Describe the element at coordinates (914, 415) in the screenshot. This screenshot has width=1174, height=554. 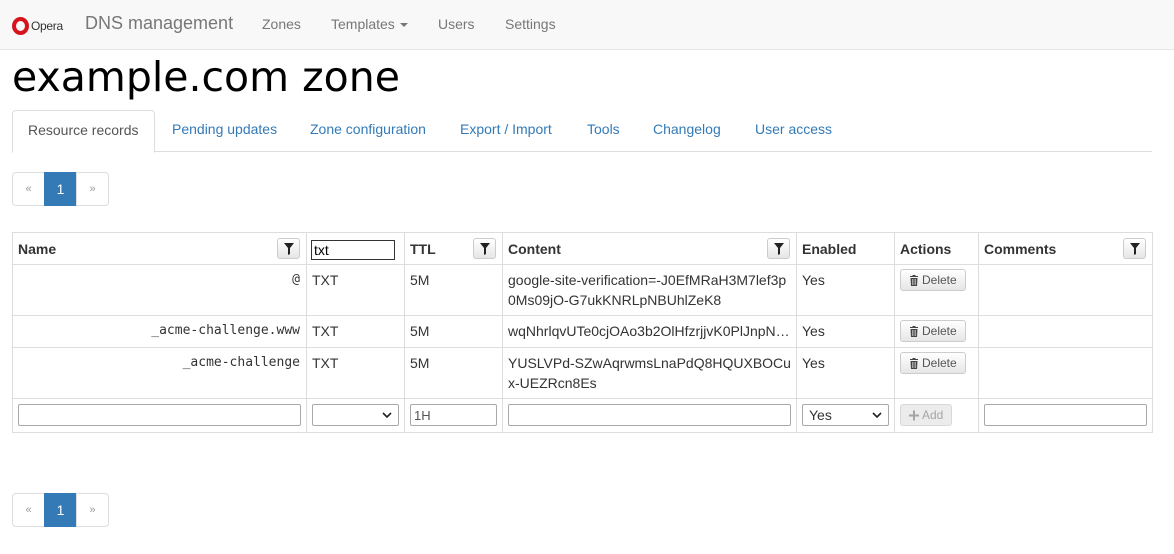
I see `plus-icon` at that location.